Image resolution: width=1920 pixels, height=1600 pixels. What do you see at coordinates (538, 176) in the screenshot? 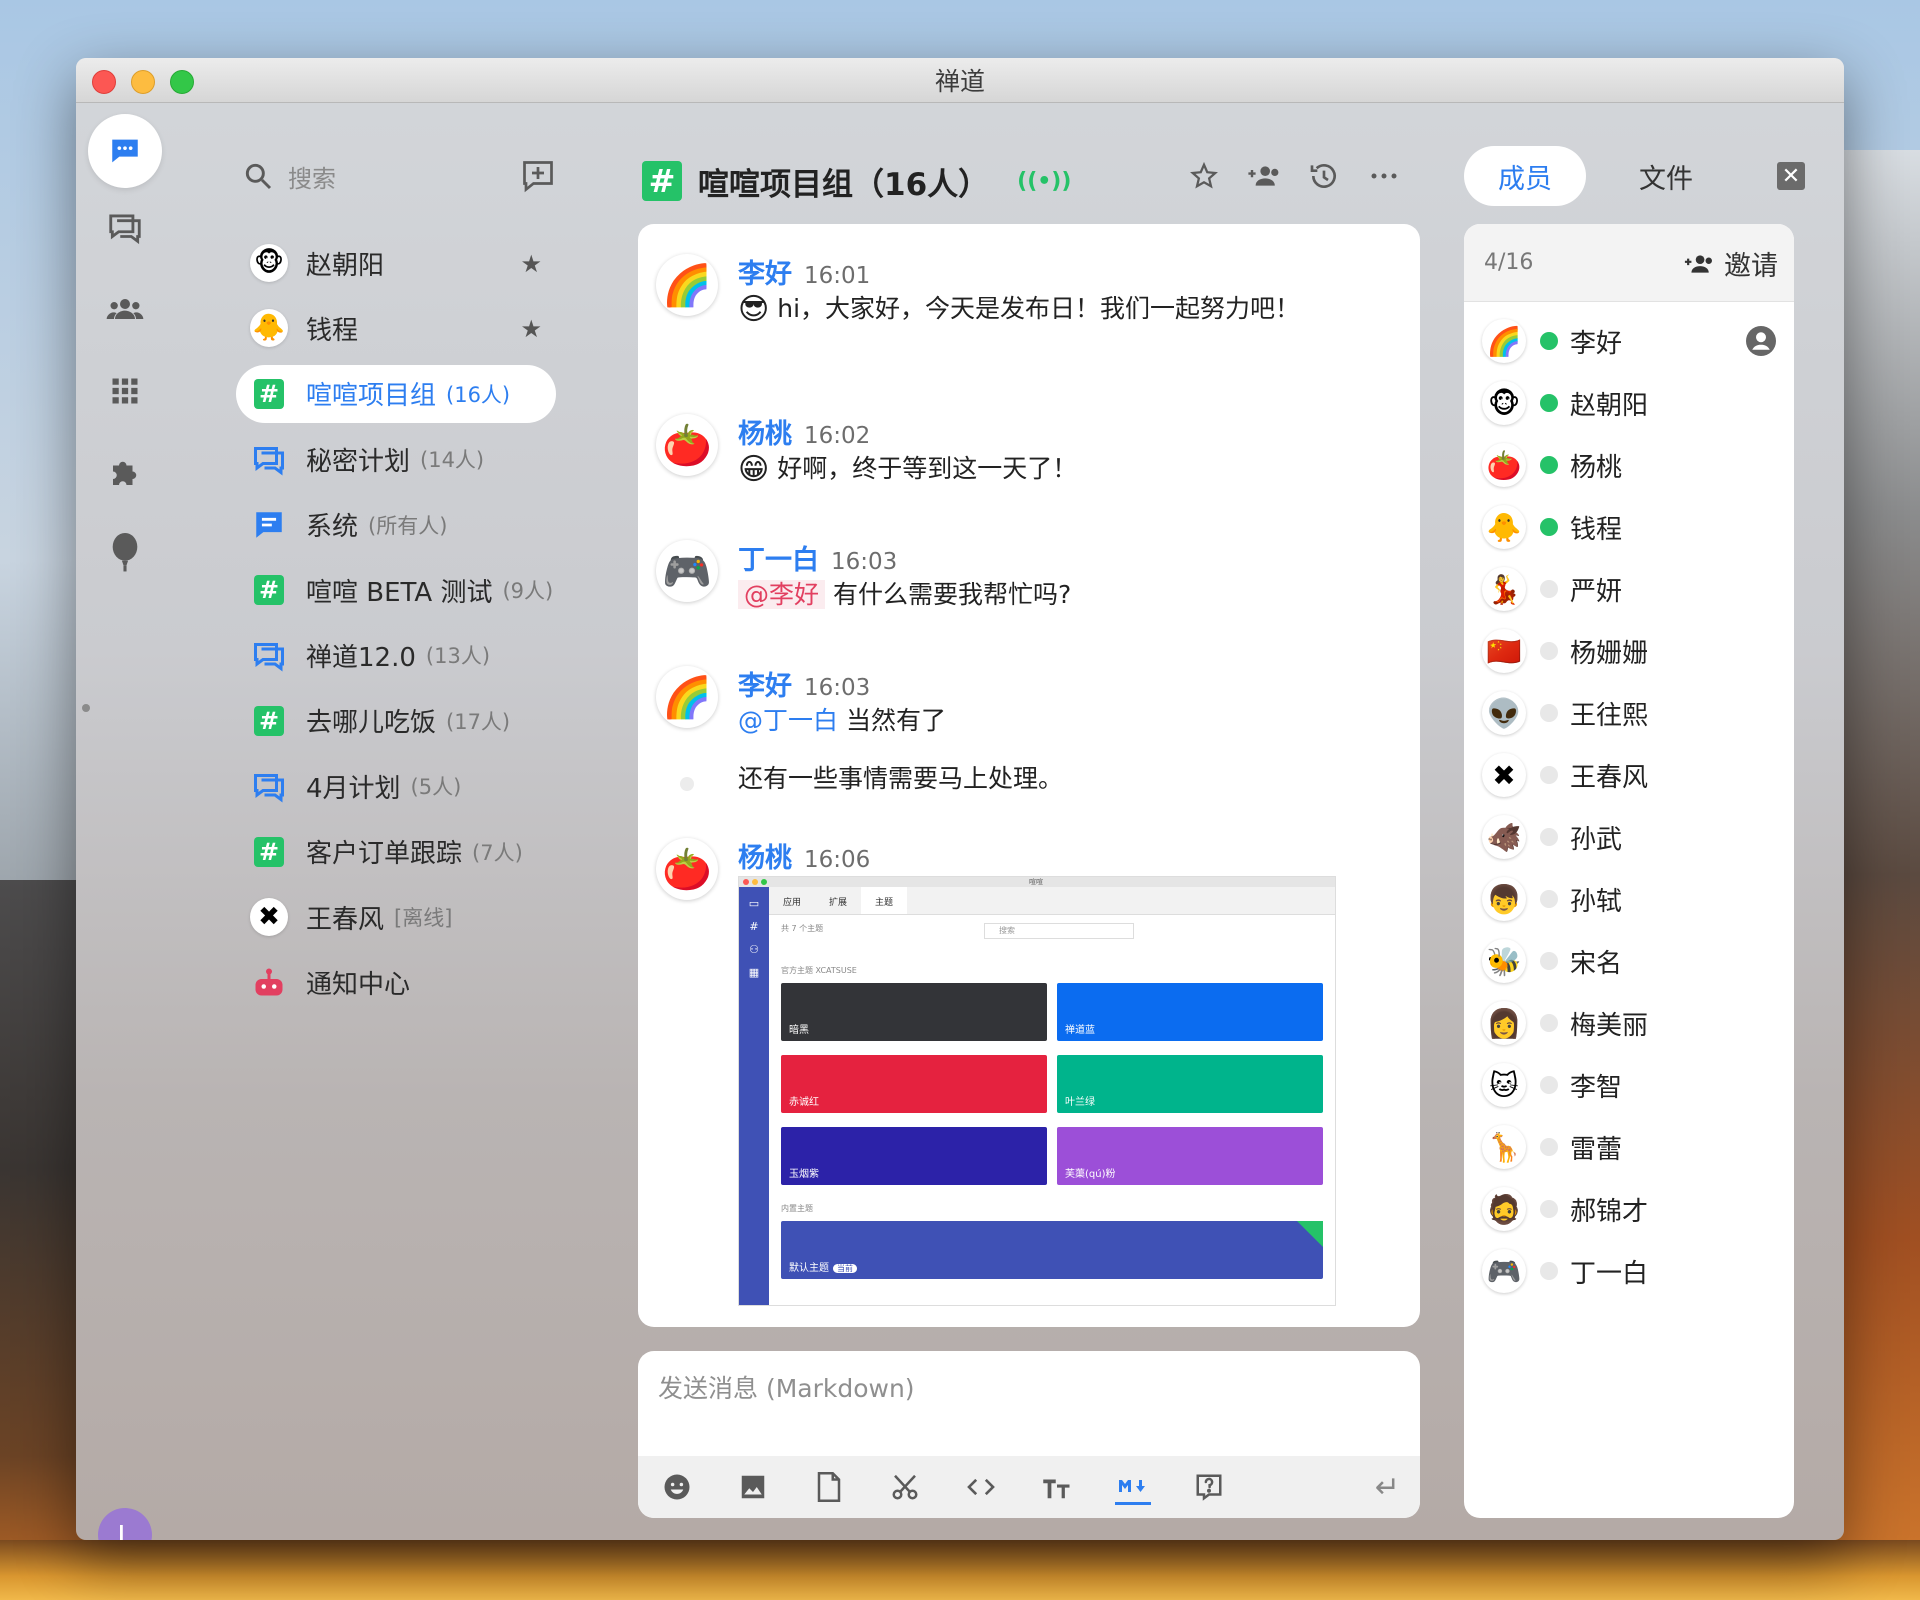
I see `new-chat-icon` at bounding box center [538, 176].